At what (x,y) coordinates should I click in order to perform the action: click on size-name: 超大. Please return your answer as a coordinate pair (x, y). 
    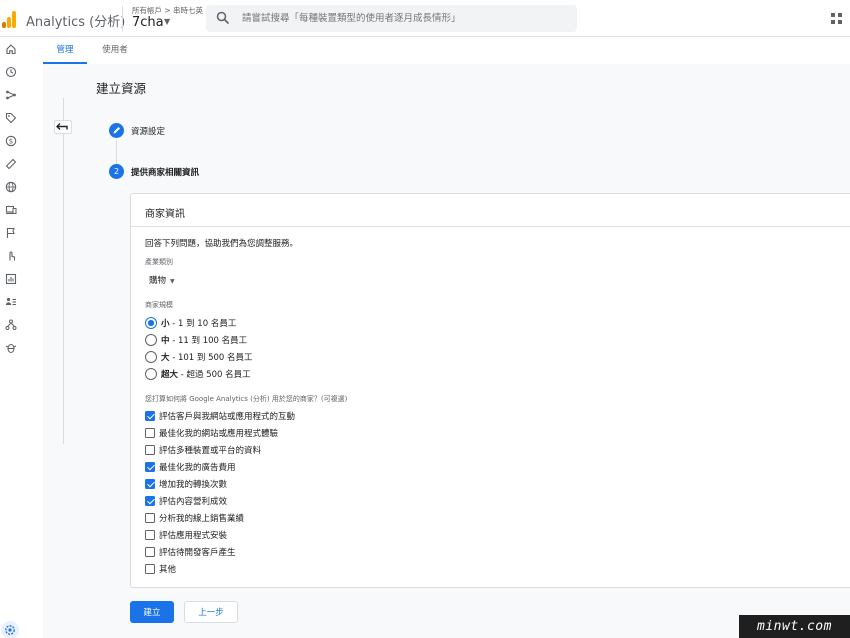
    Looking at the image, I should click on (170, 375).